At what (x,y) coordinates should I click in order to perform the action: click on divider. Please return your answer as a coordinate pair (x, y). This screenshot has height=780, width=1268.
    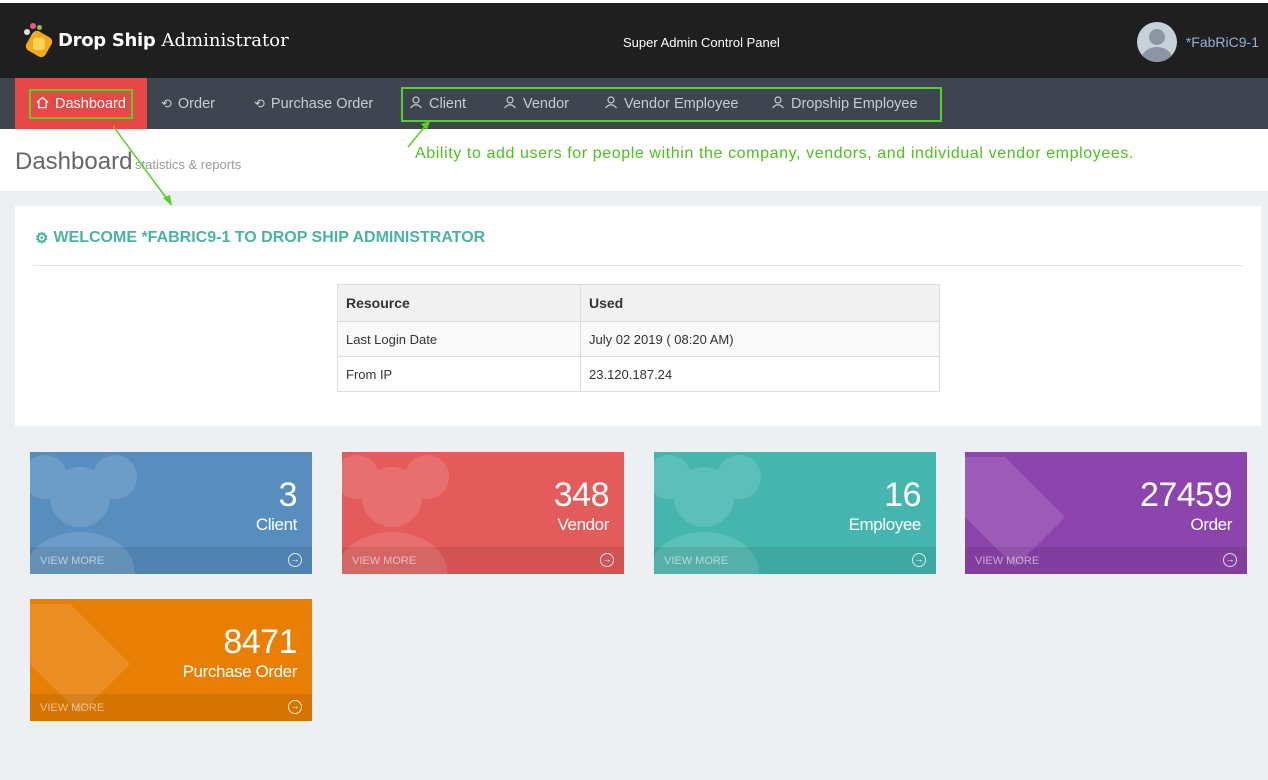
    Looking at the image, I should click on (638, 265).